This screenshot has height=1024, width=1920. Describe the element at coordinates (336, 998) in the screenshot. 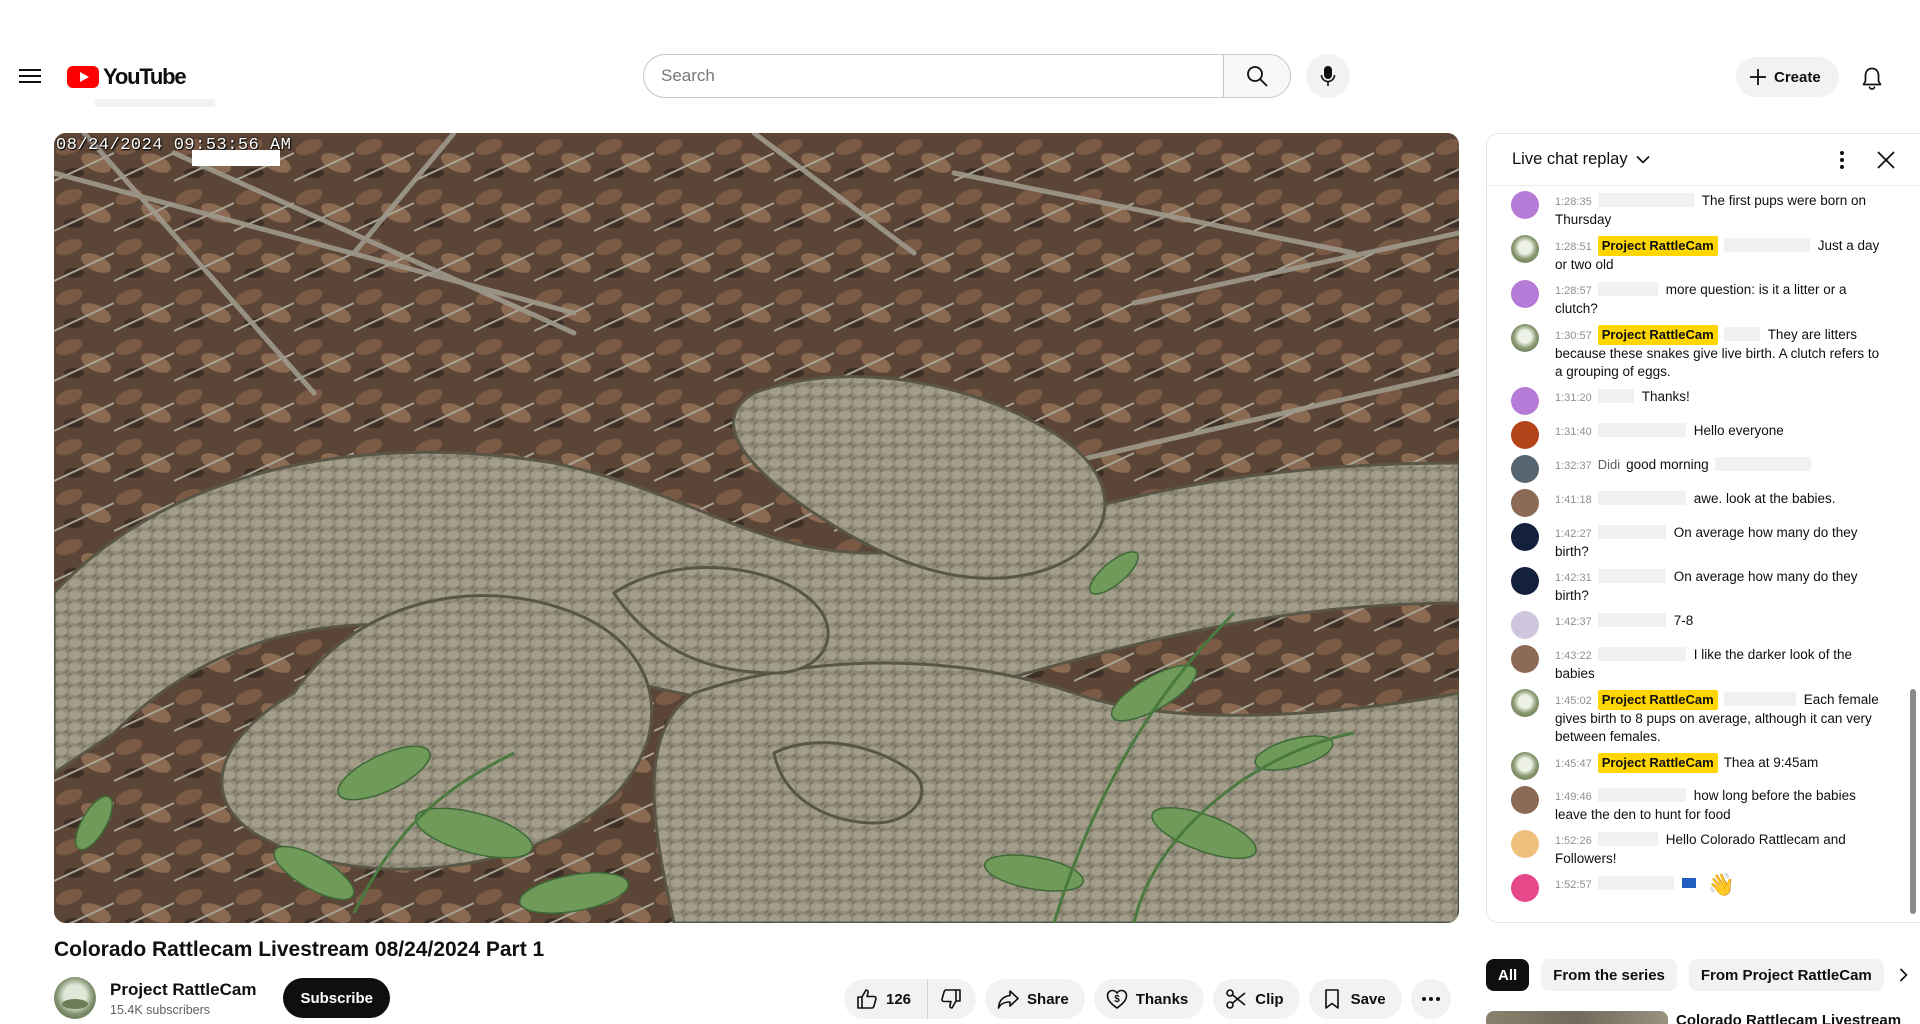

I see `subscribe-button: Subscribe` at that location.